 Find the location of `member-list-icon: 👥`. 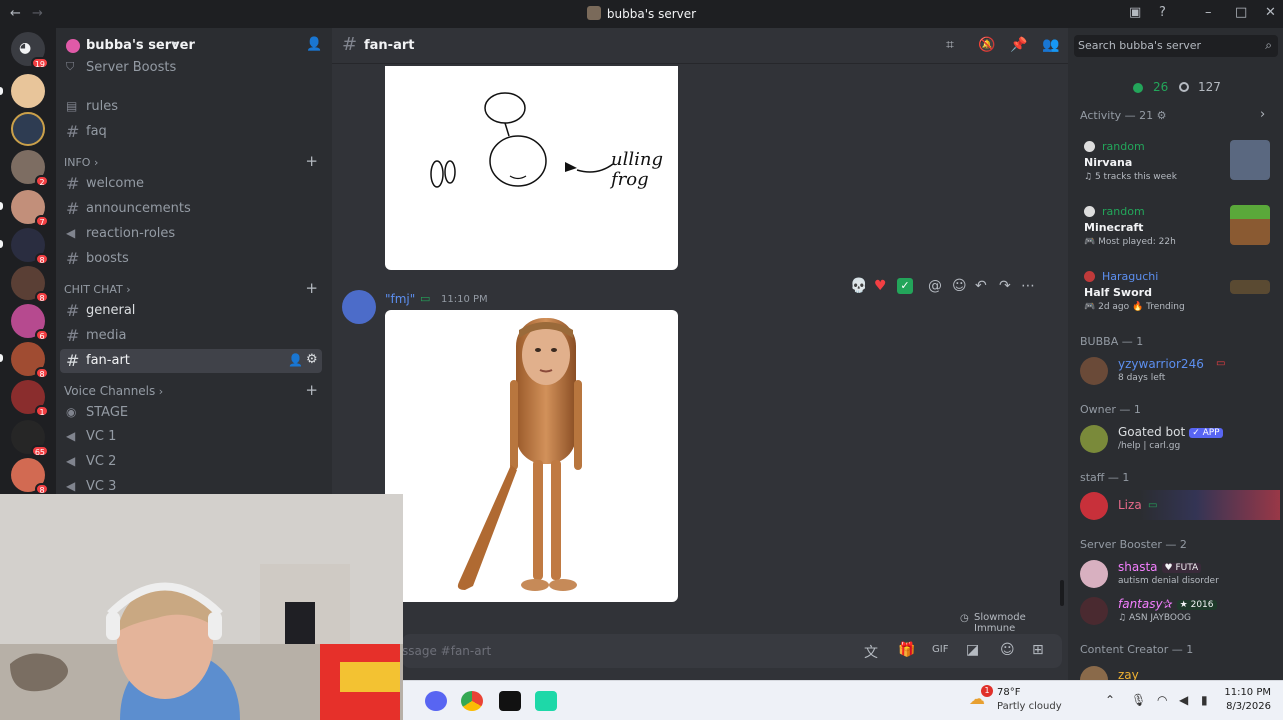

member-list-icon: 👥 is located at coordinates (1050, 45).